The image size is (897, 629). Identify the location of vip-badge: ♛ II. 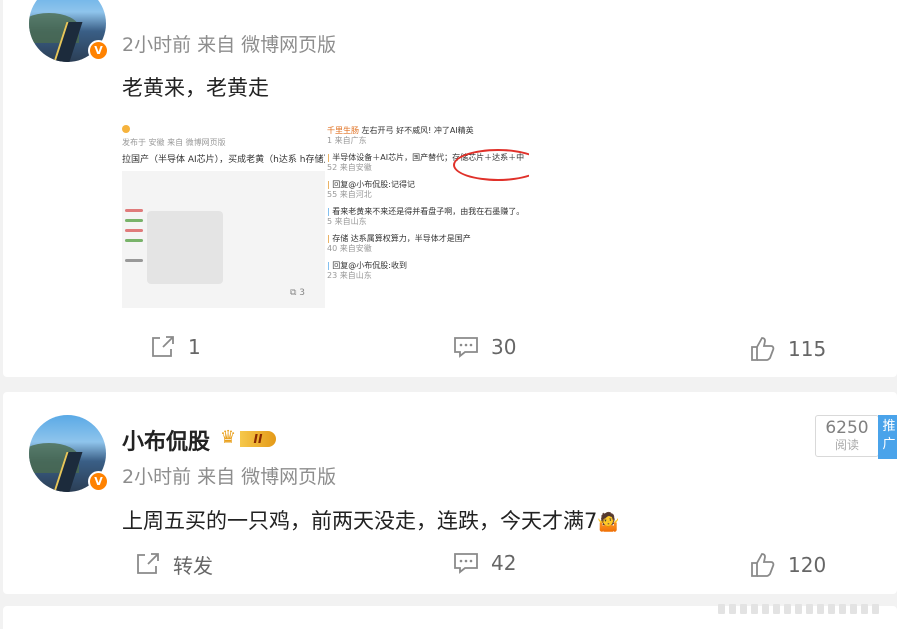
(249, 438).